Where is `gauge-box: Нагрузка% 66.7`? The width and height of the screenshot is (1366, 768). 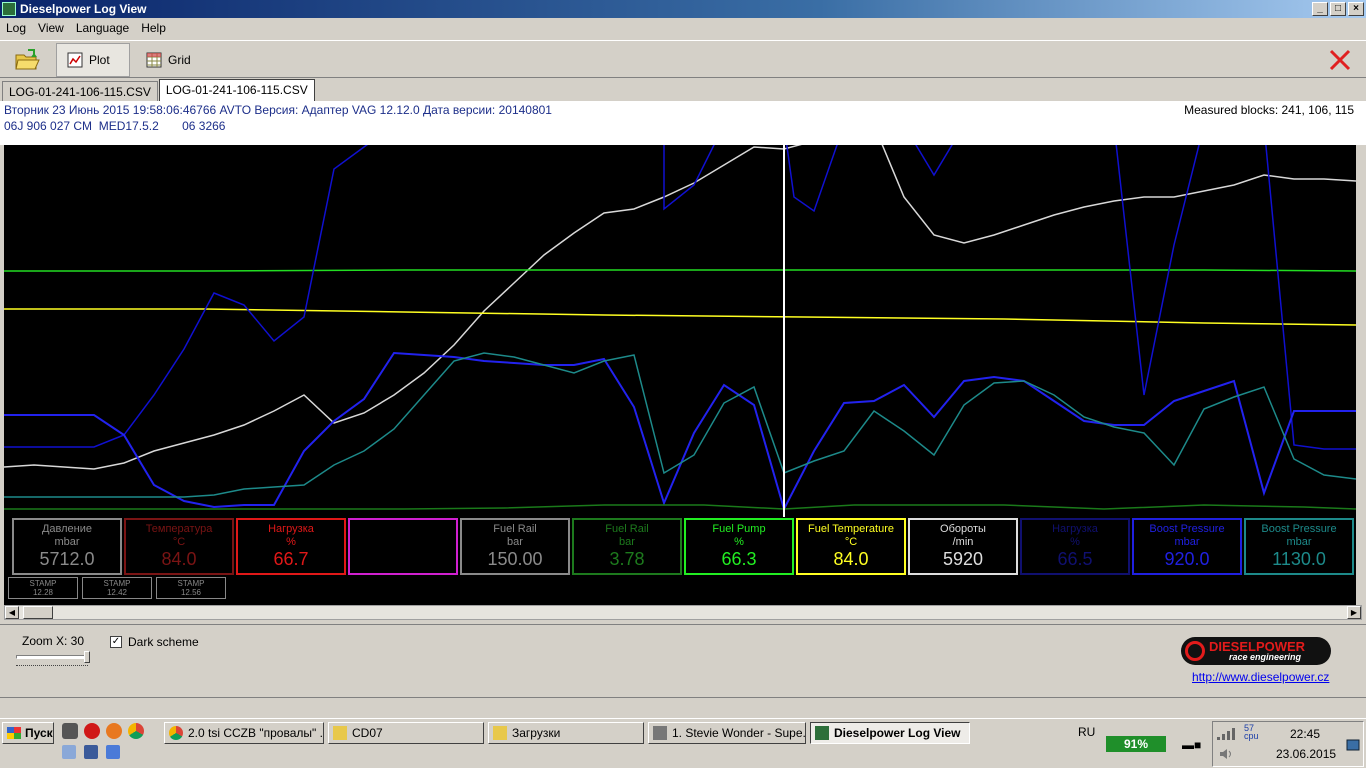
gauge-box: Нагрузка% 66.7 is located at coordinates (291, 546).